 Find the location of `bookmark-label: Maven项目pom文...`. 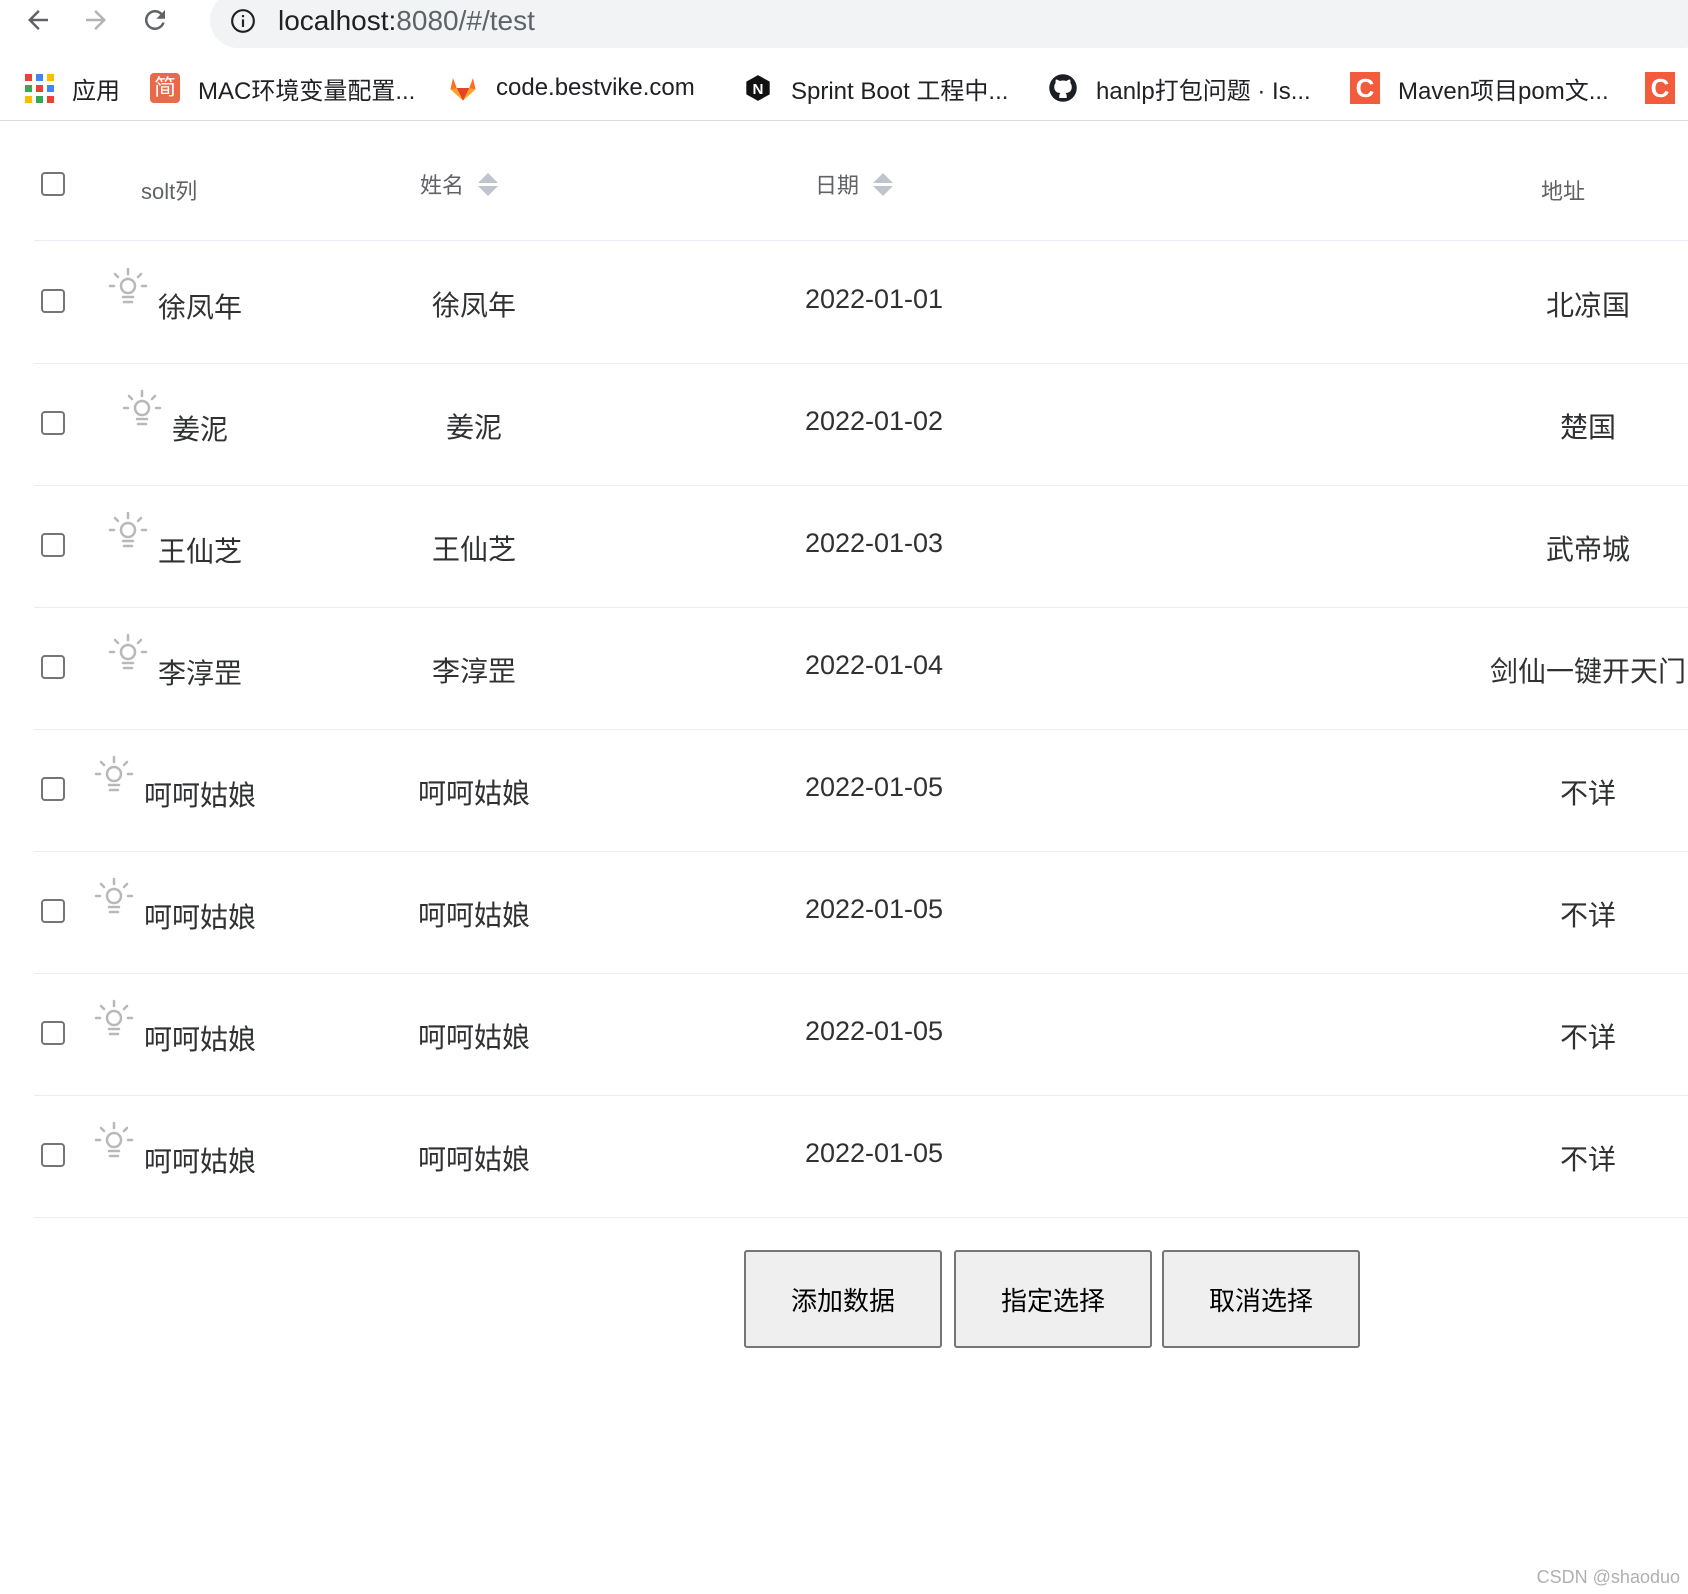

bookmark-label: Maven项目pom文... is located at coordinates (1503, 91).